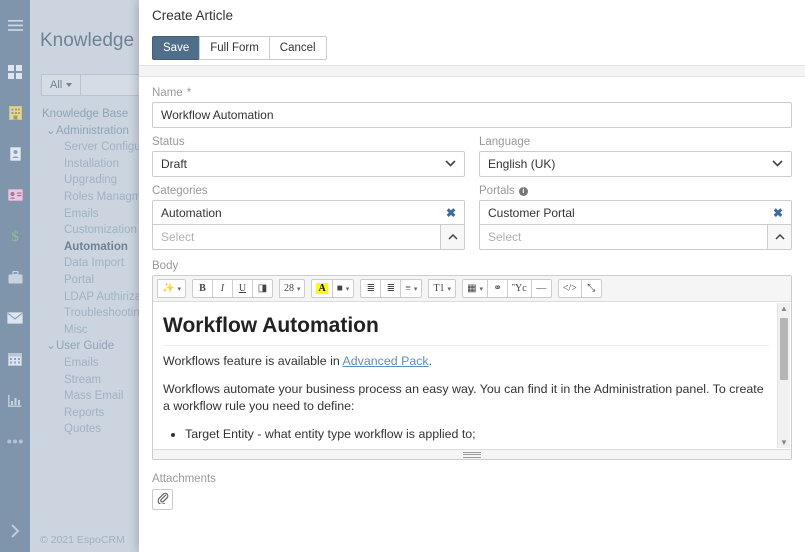 This screenshot has width=805, height=552. I want to click on bold-icon-glyph: B, so click(202, 288).